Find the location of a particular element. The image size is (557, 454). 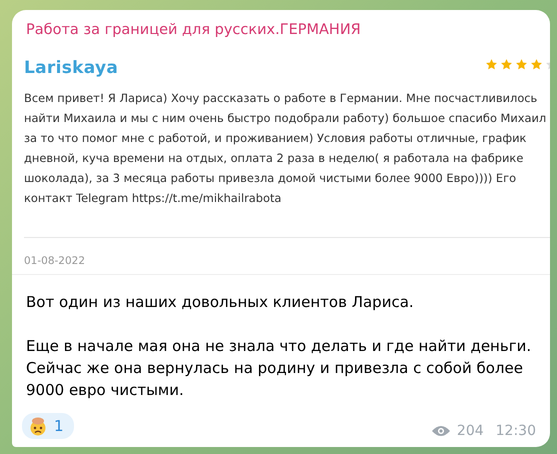

view-count: 204 is located at coordinates (470, 431).